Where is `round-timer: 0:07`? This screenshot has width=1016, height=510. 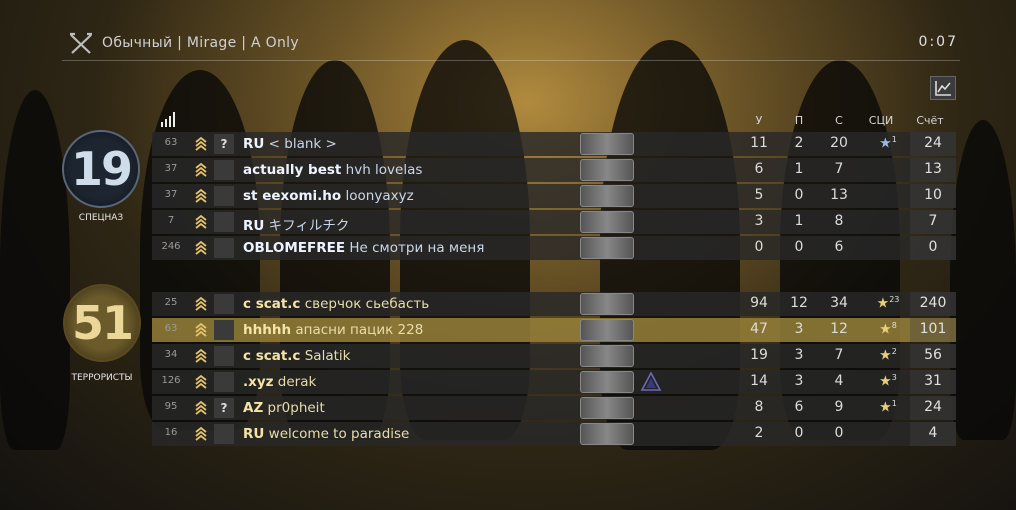 round-timer: 0:07 is located at coordinates (938, 42).